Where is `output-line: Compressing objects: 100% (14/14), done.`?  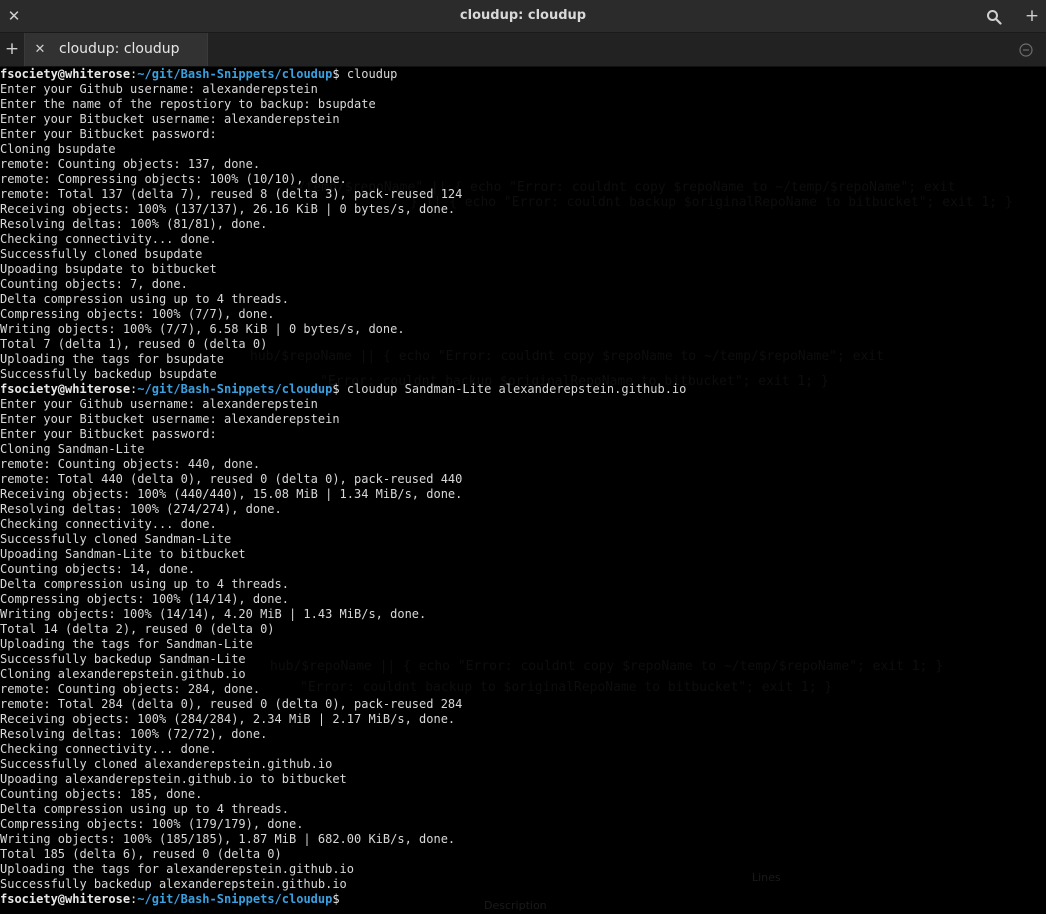 output-line: Compressing objects: 100% (14/14), done. is located at coordinates (144, 599).